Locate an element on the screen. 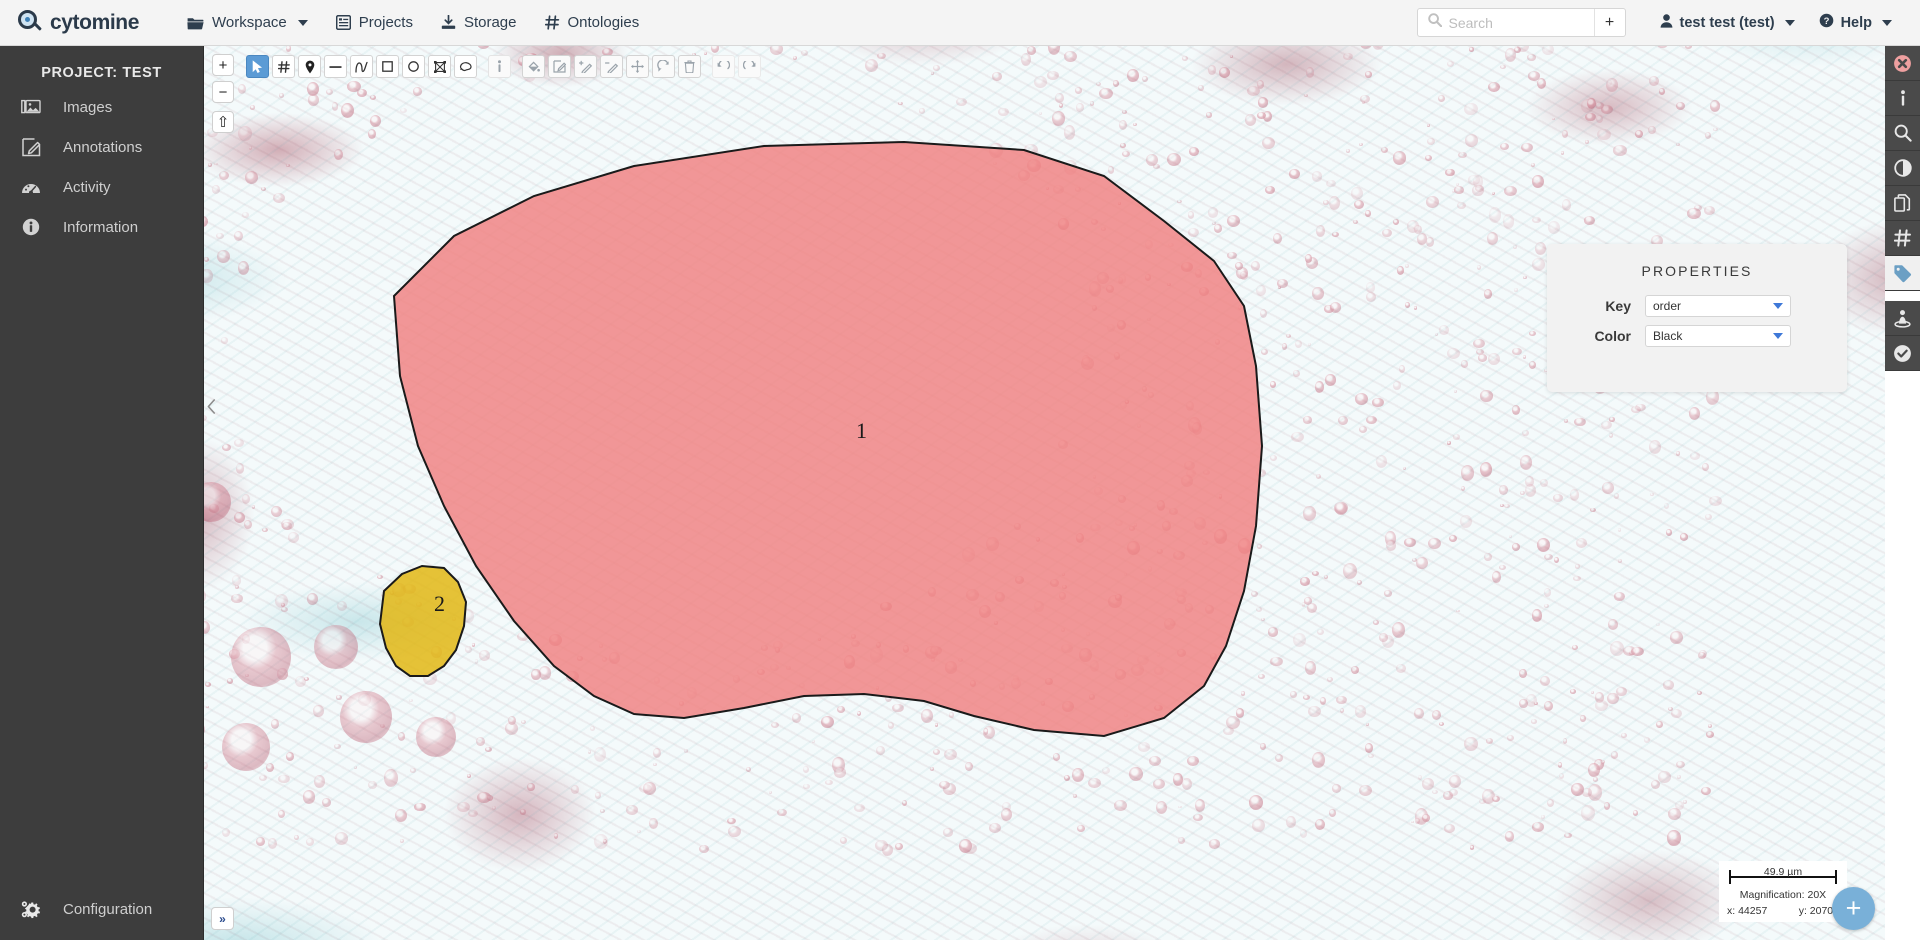  list-icon is located at coordinates (343, 22).